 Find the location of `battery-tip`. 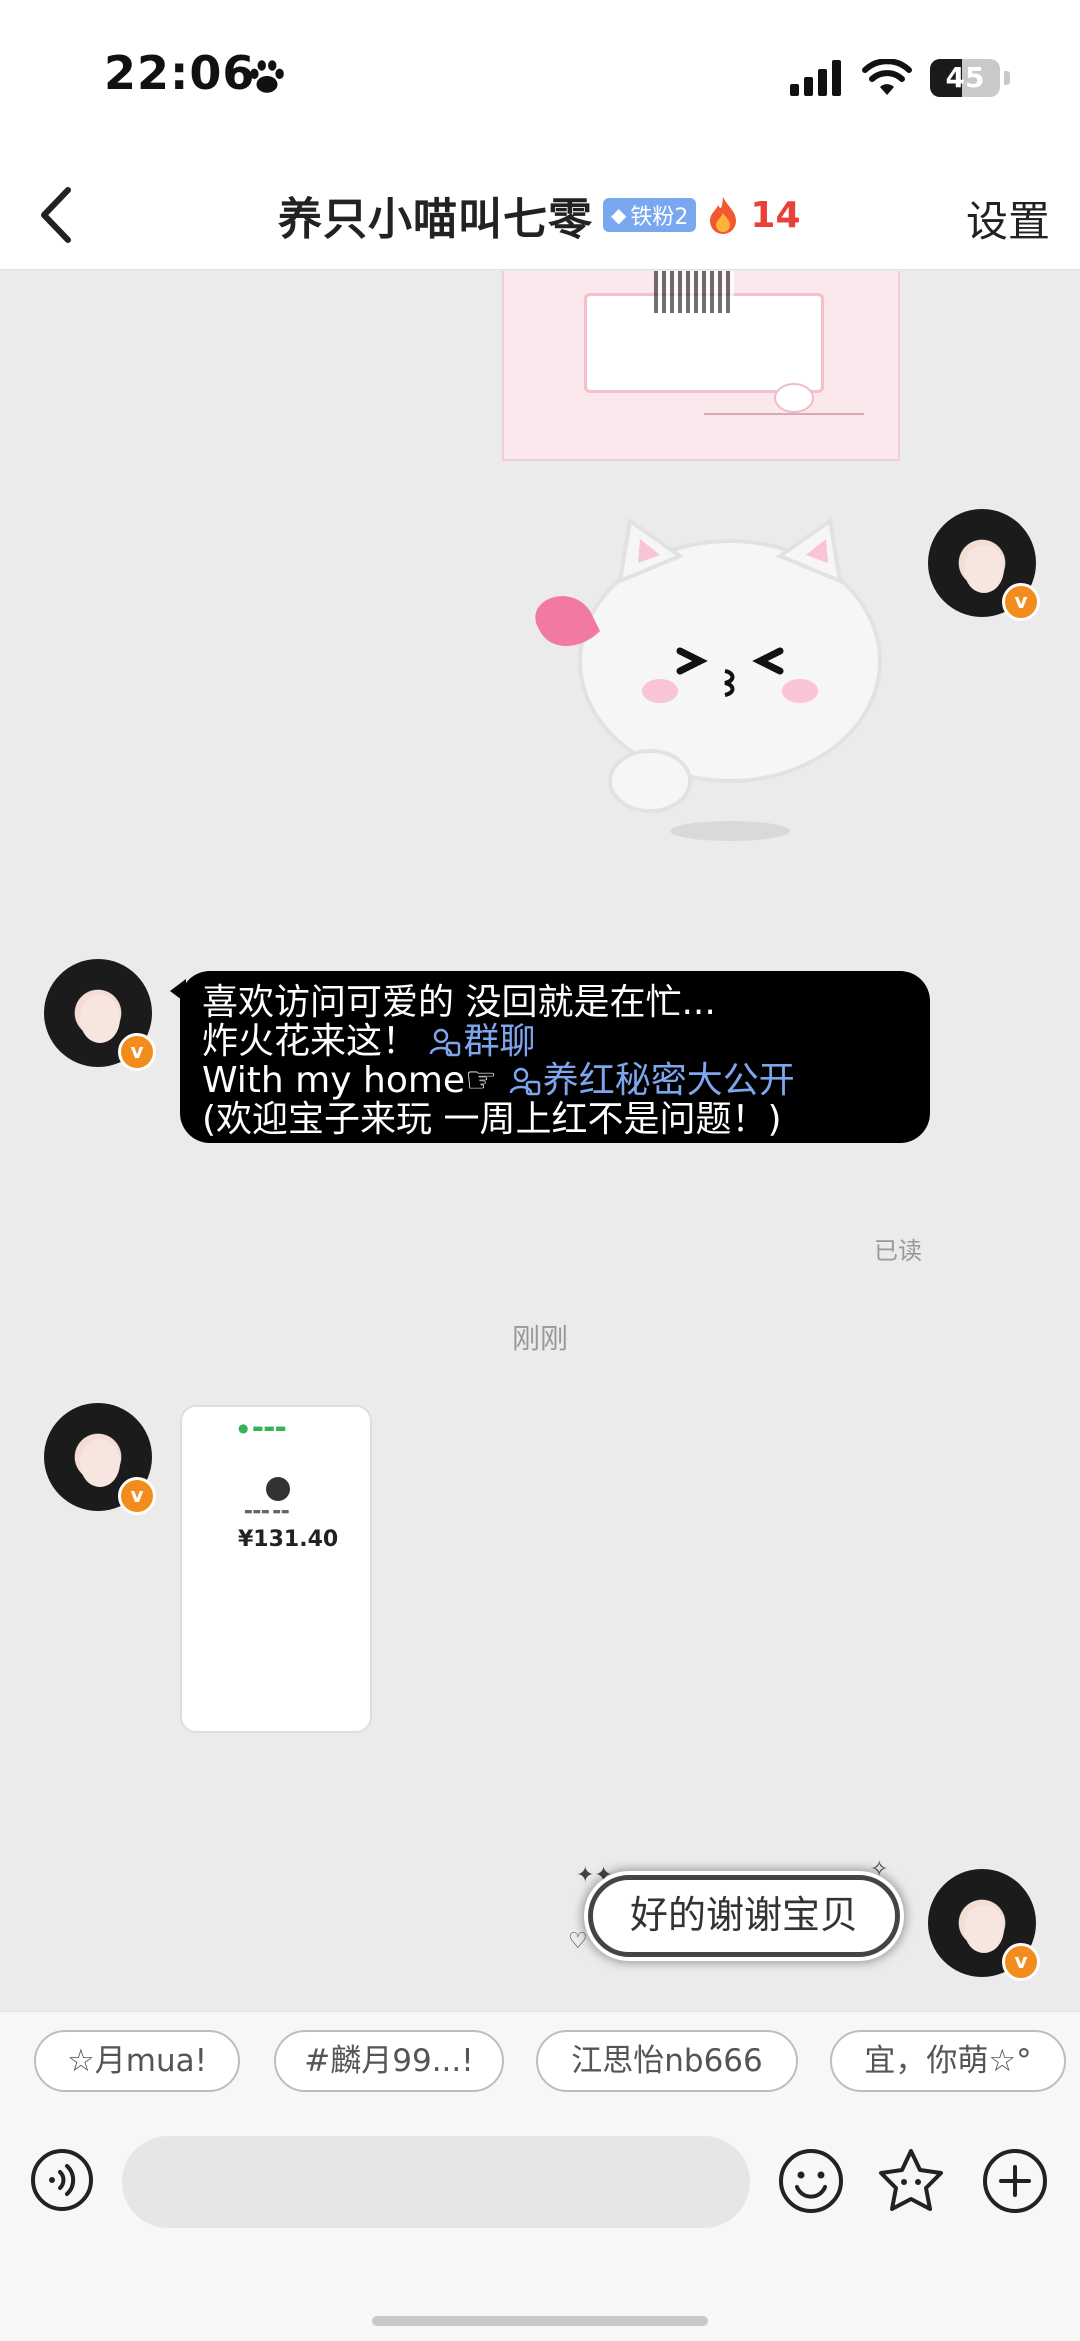

battery-tip is located at coordinates (1007, 78).